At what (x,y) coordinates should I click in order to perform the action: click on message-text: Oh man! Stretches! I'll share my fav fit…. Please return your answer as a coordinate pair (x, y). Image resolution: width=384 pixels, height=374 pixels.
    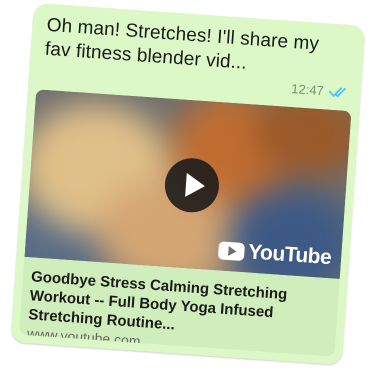
    Looking at the image, I should click on (182, 44).